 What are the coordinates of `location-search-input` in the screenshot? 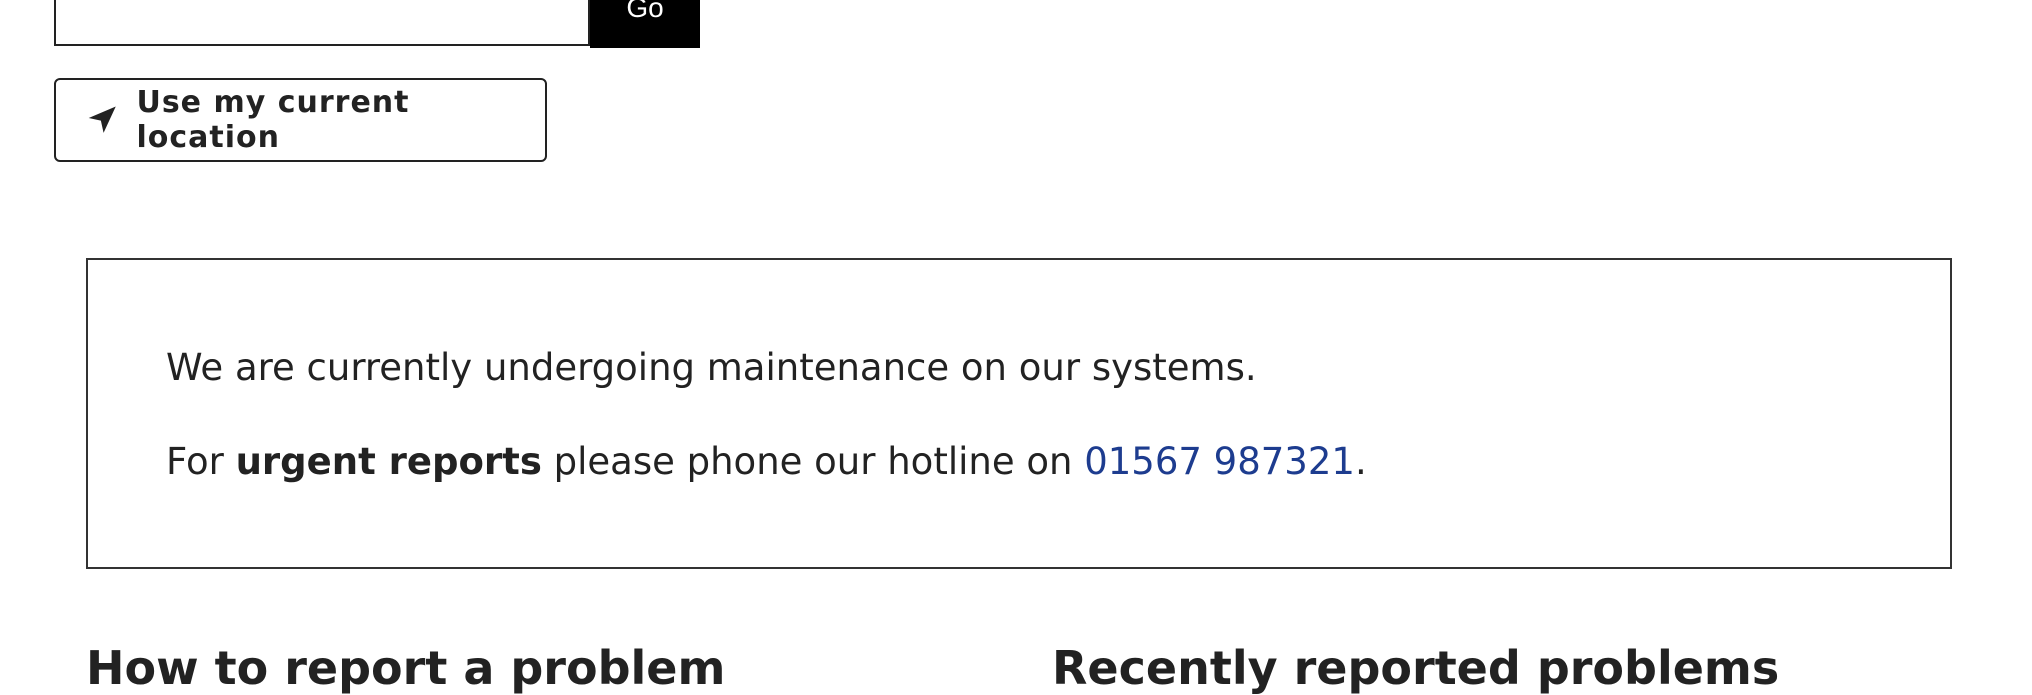 It's located at (322, 23).